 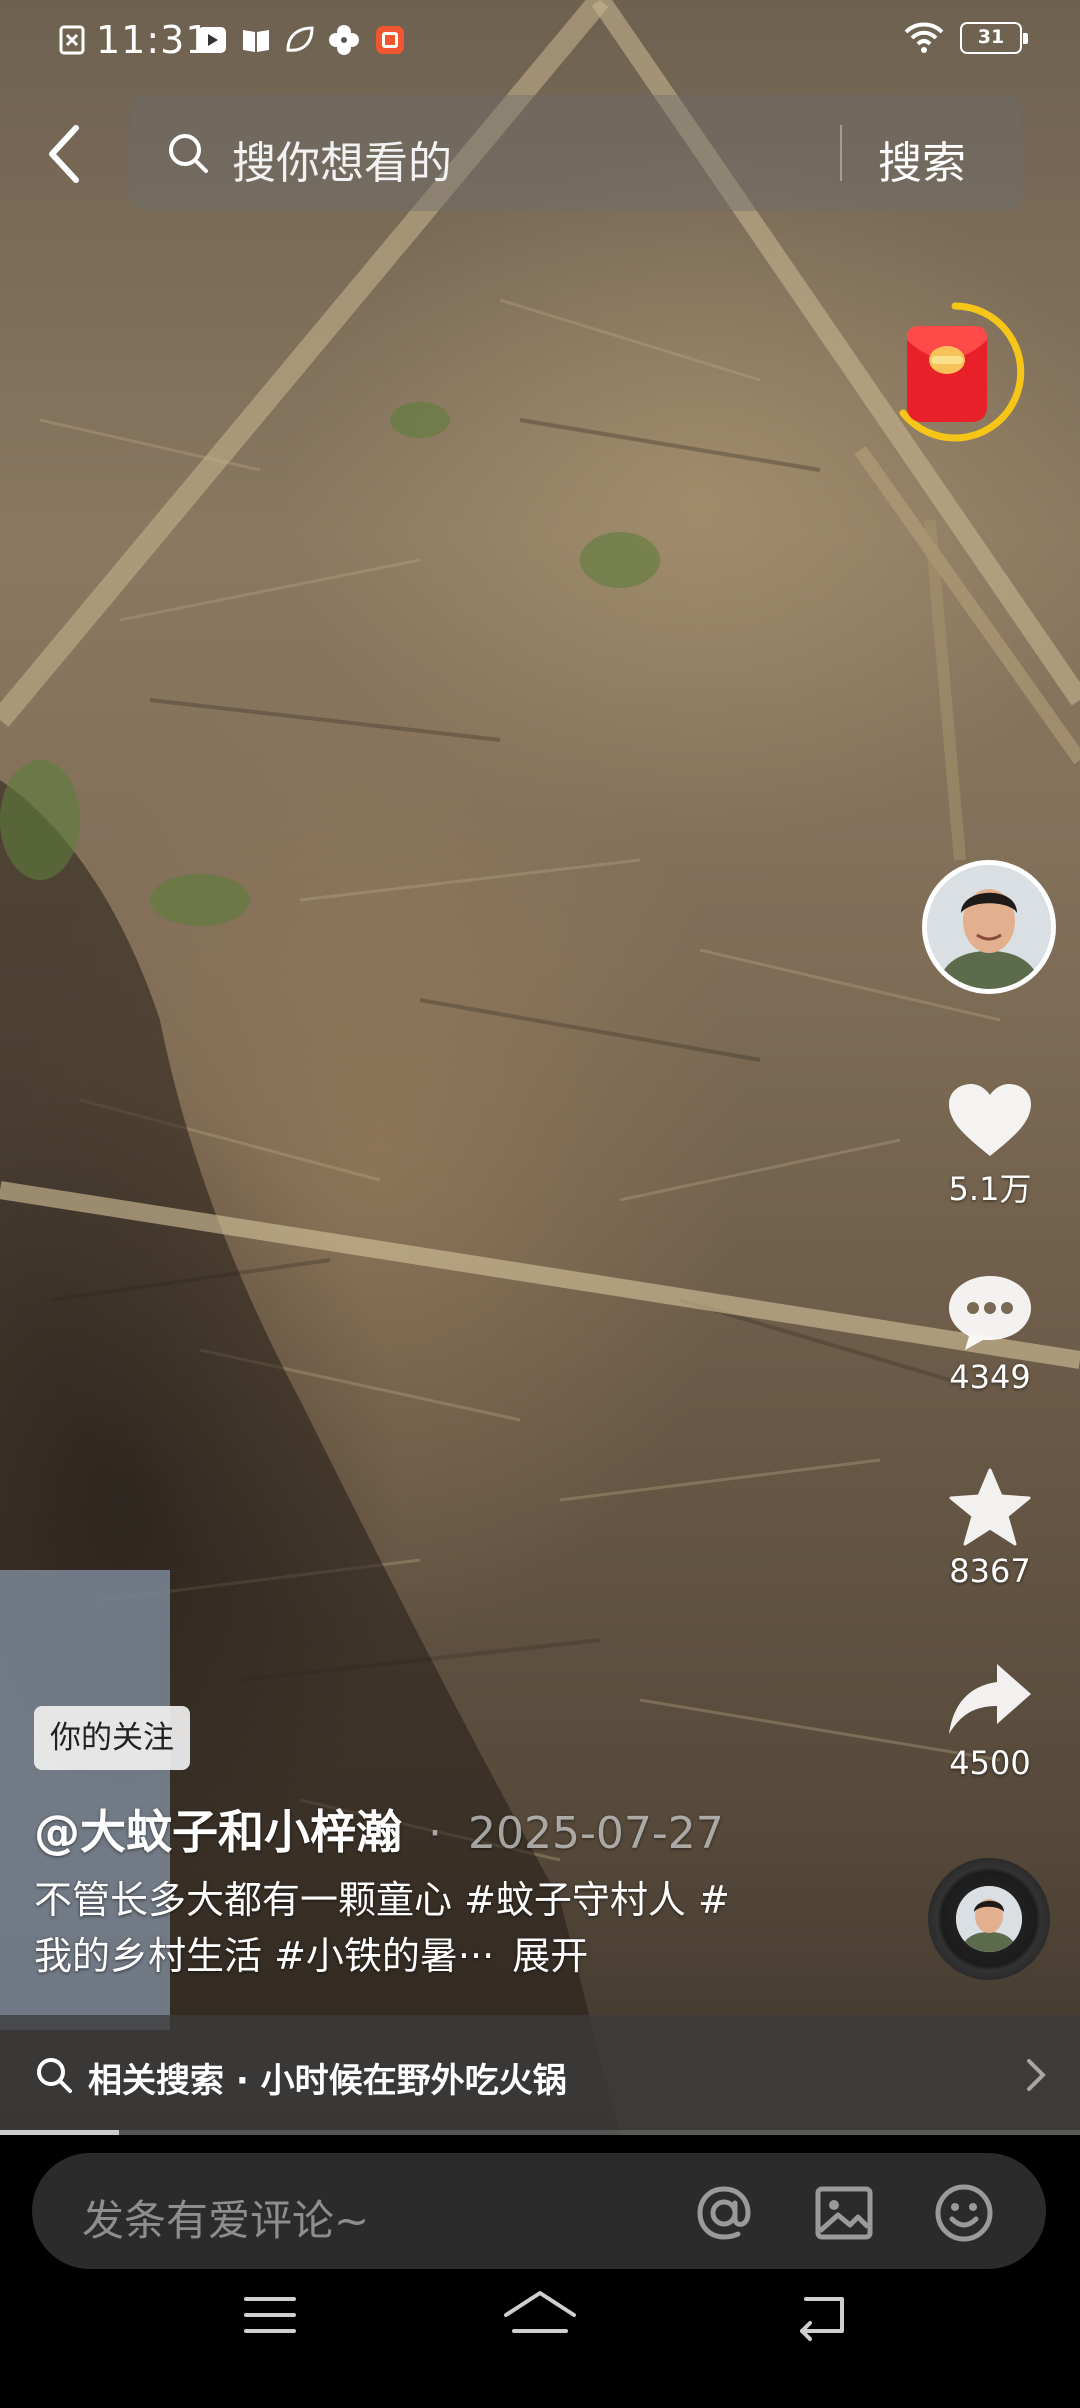 I want to click on comment-count: 4349, so click(x=990, y=1377).